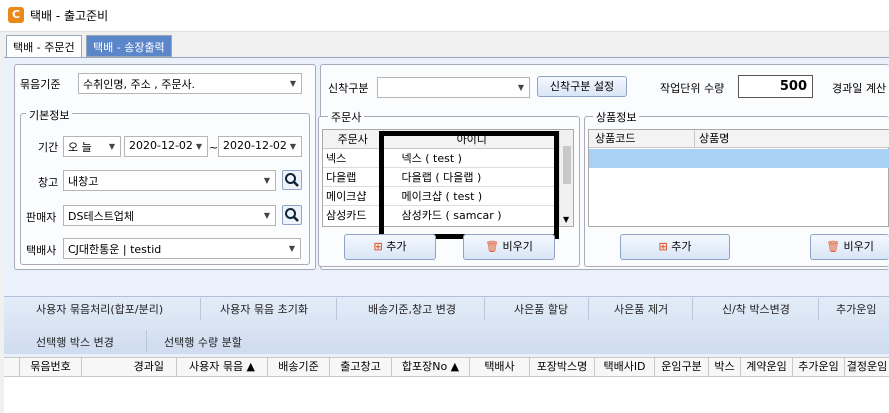 This screenshot has height=413, width=889. What do you see at coordinates (48, 182) in the screenshot?
I see `warehouse-label: 창고` at bounding box center [48, 182].